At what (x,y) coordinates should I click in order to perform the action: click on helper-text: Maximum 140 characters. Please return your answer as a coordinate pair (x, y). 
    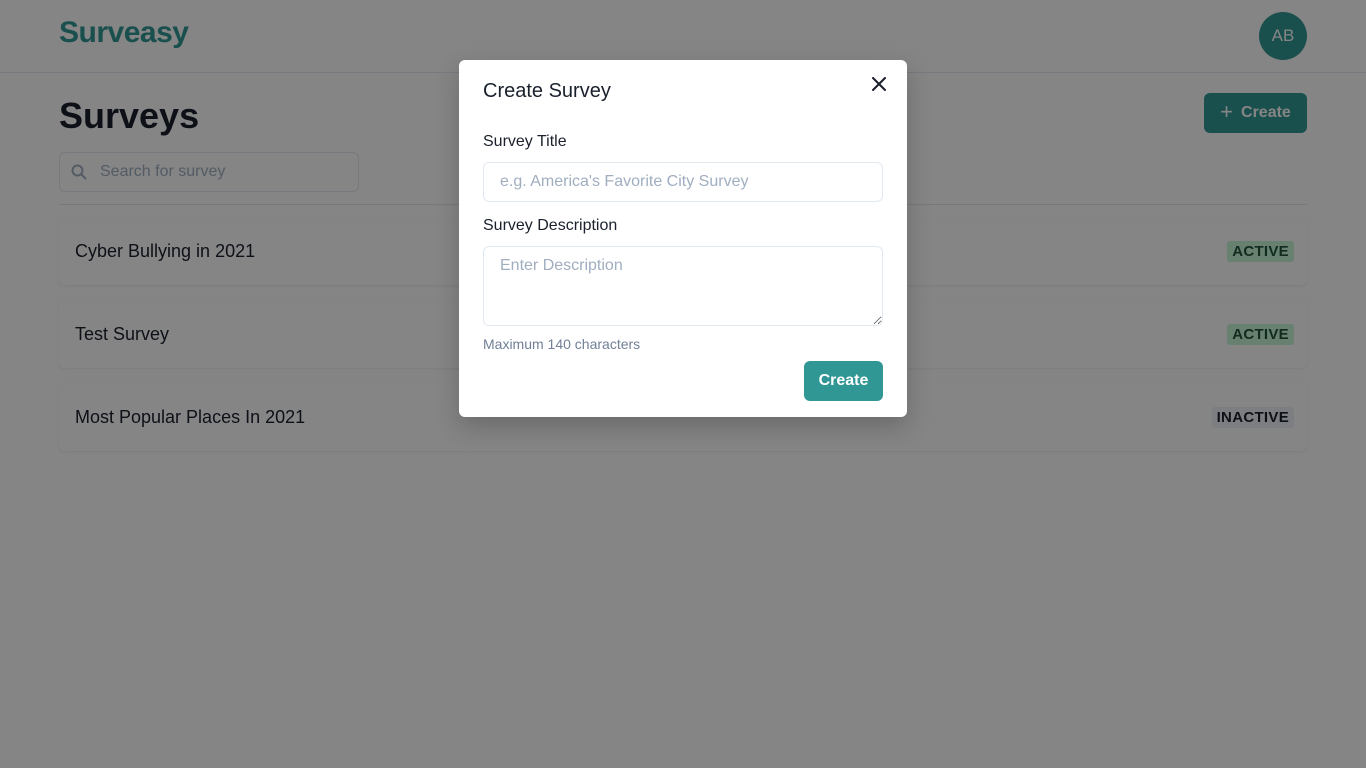
    Looking at the image, I should click on (562, 344).